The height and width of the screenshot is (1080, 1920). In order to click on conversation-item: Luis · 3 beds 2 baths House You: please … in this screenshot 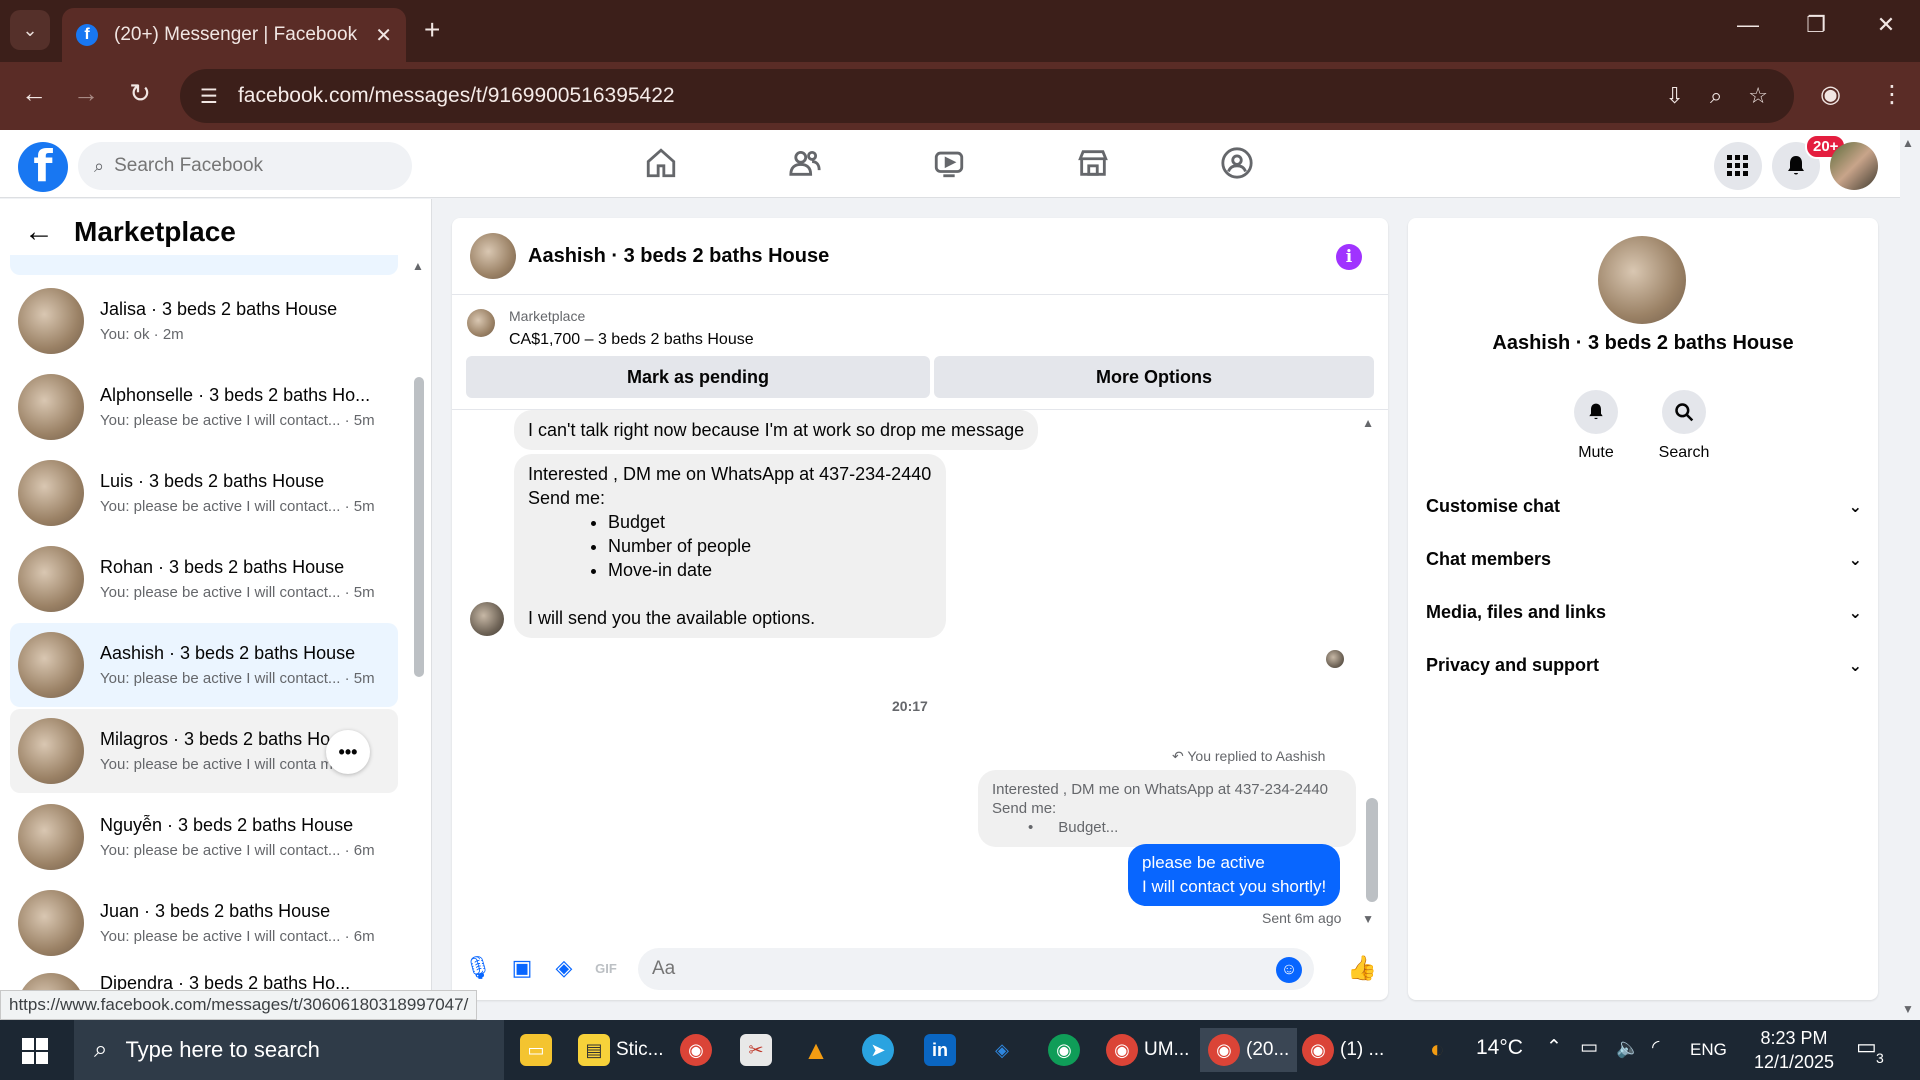, I will do `click(204, 493)`.